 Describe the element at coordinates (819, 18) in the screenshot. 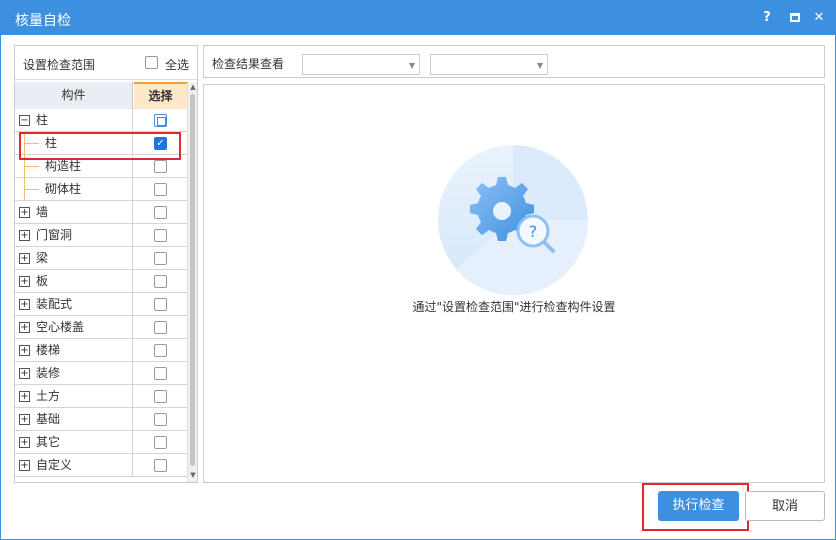

I see `close-button: ✕` at that location.